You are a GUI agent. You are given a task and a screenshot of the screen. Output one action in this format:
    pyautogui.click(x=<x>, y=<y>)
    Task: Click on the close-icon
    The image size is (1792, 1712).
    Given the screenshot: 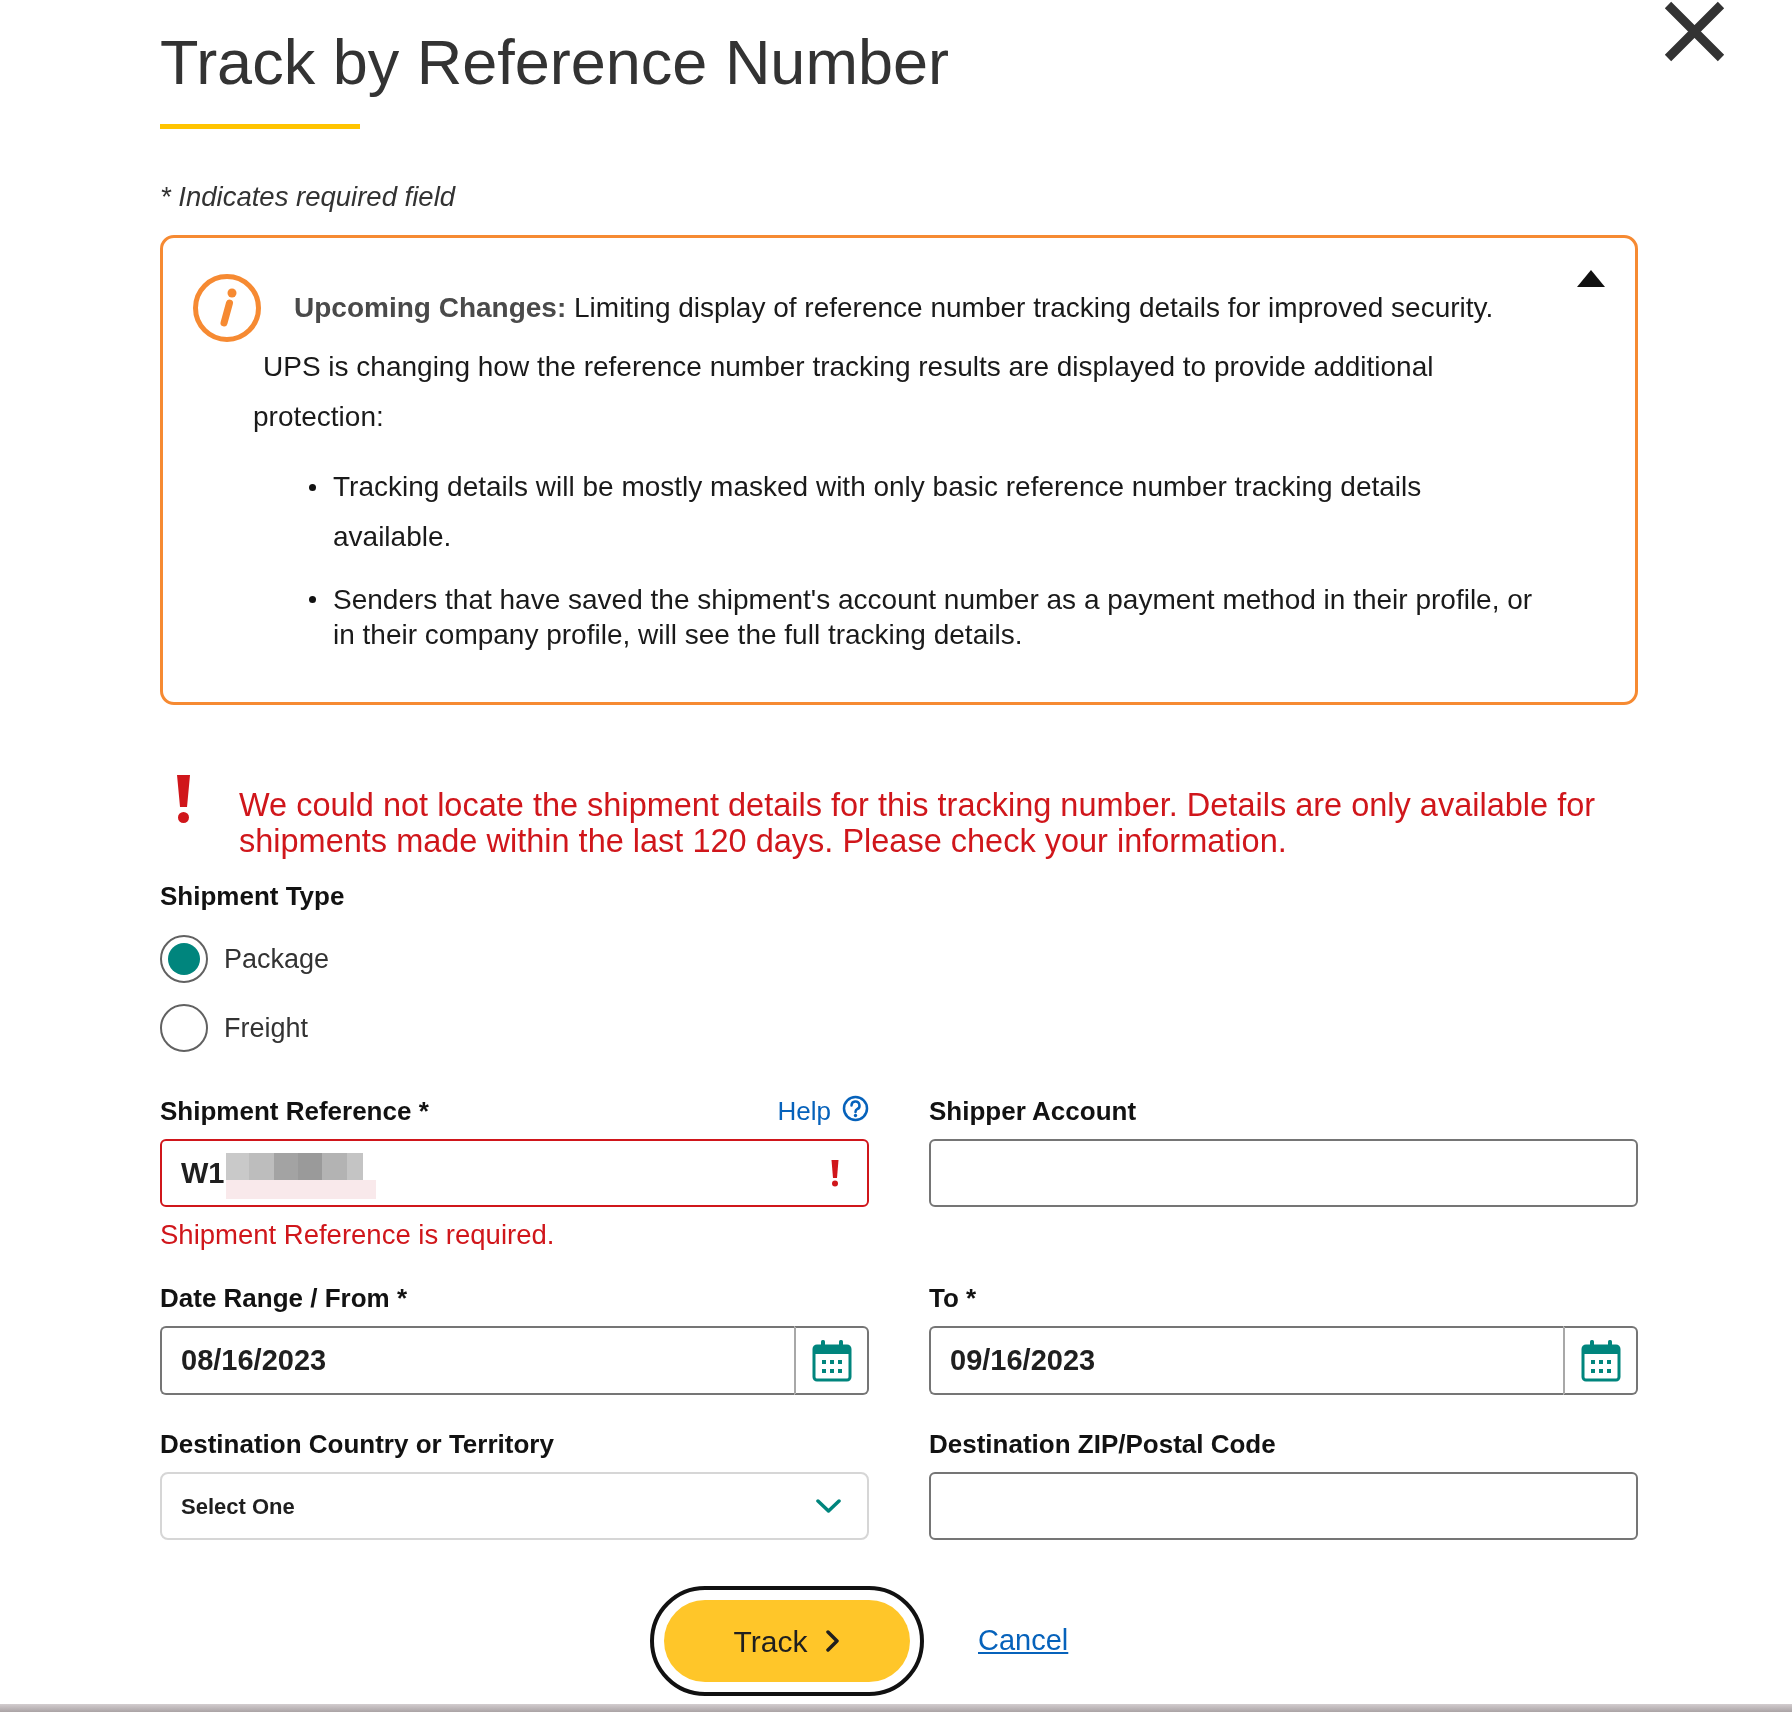 What is the action you would take?
    pyautogui.click(x=1694, y=31)
    